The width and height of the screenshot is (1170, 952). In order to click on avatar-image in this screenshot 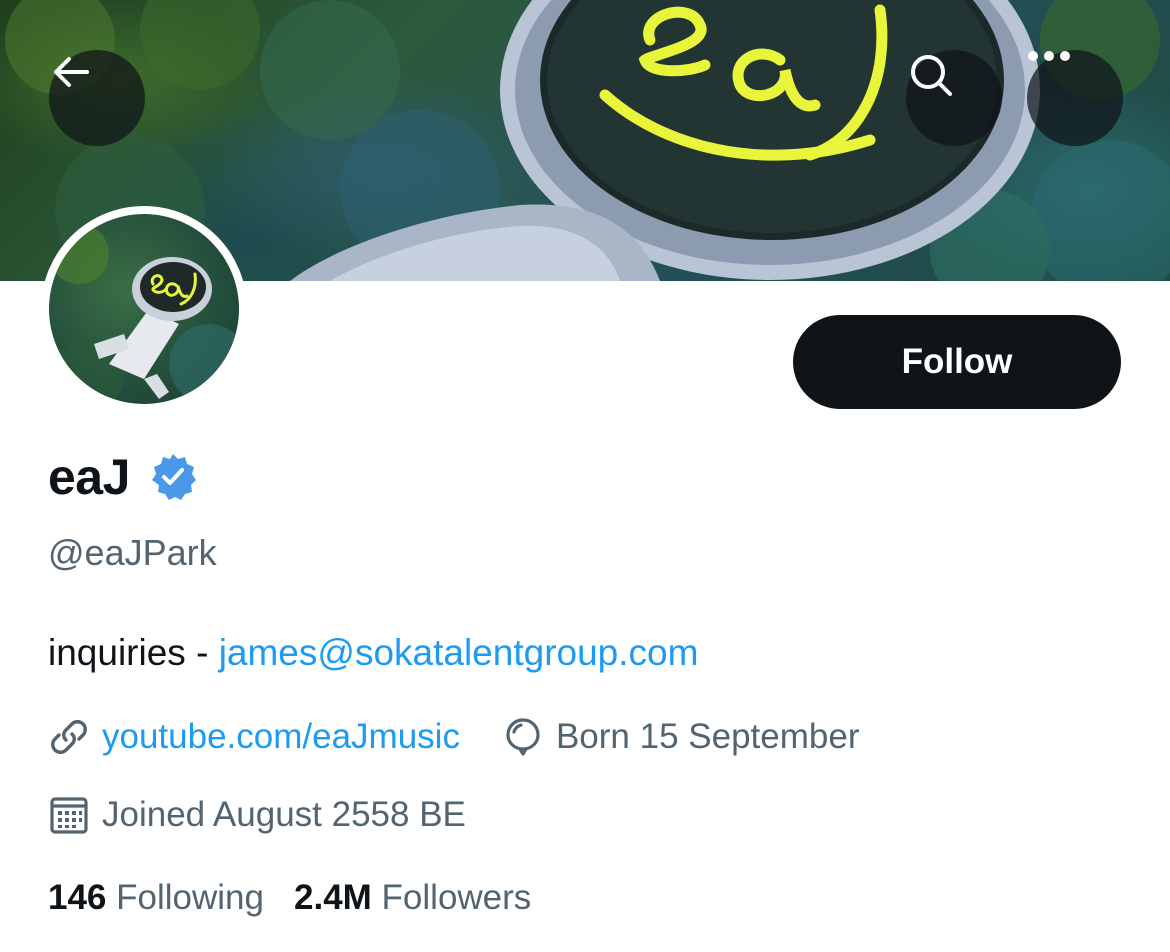, I will do `click(144, 309)`.